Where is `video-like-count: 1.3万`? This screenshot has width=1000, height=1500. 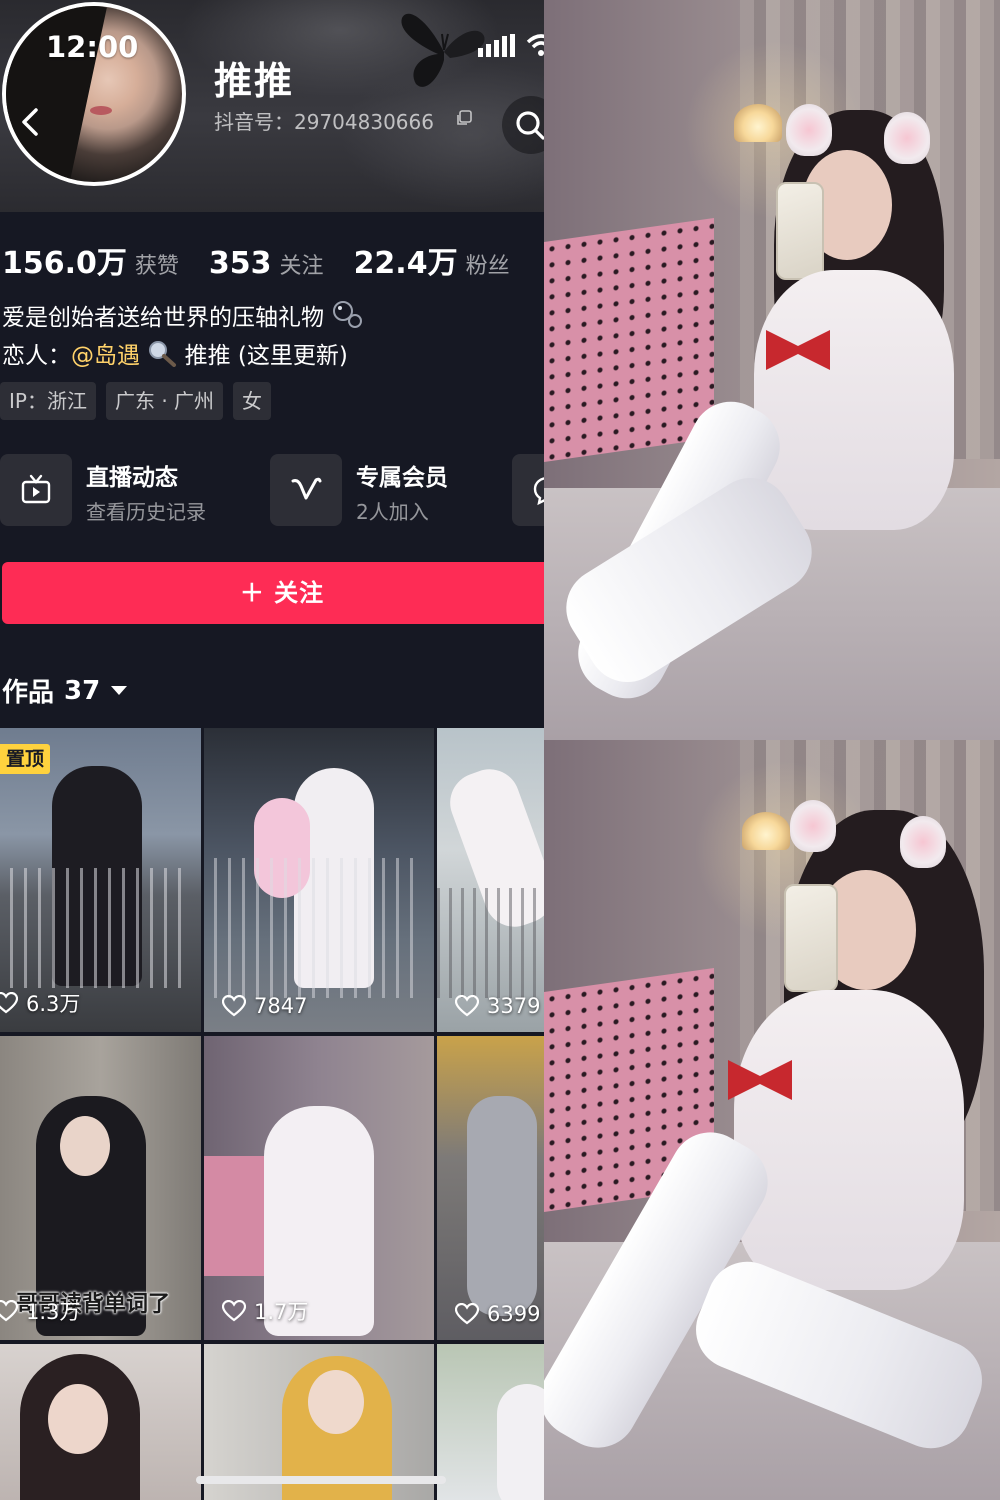 video-like-count: 1.3万 is located at coordinates (40, 1311).